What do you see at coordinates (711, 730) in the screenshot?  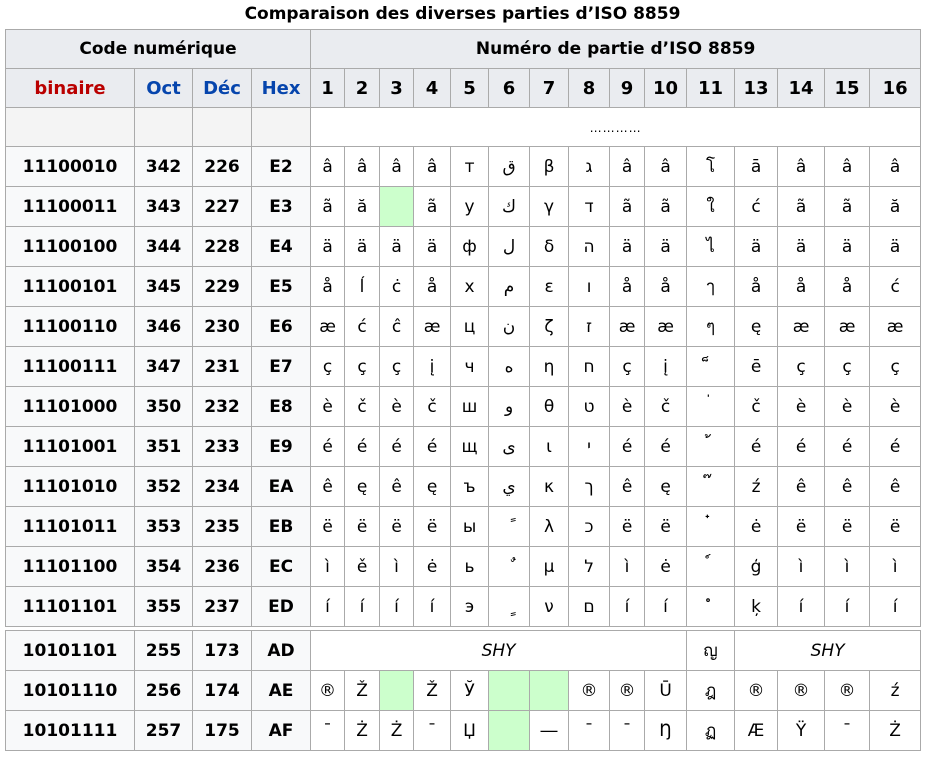 I see `char-cell-part-11: ฏ` at bounding box center [711, 730].